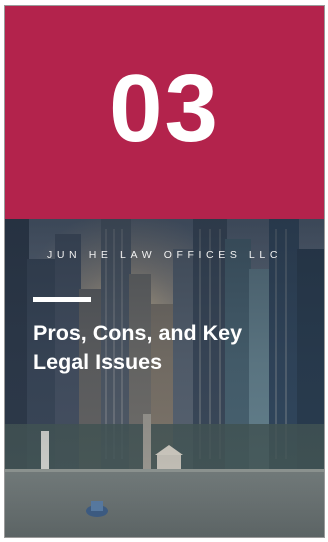 This screenshot has height=542, width=328. What do you see at coordinates (62, 299) in the screenshot?
I see `accent-bar` at bounding box center [62, 299].